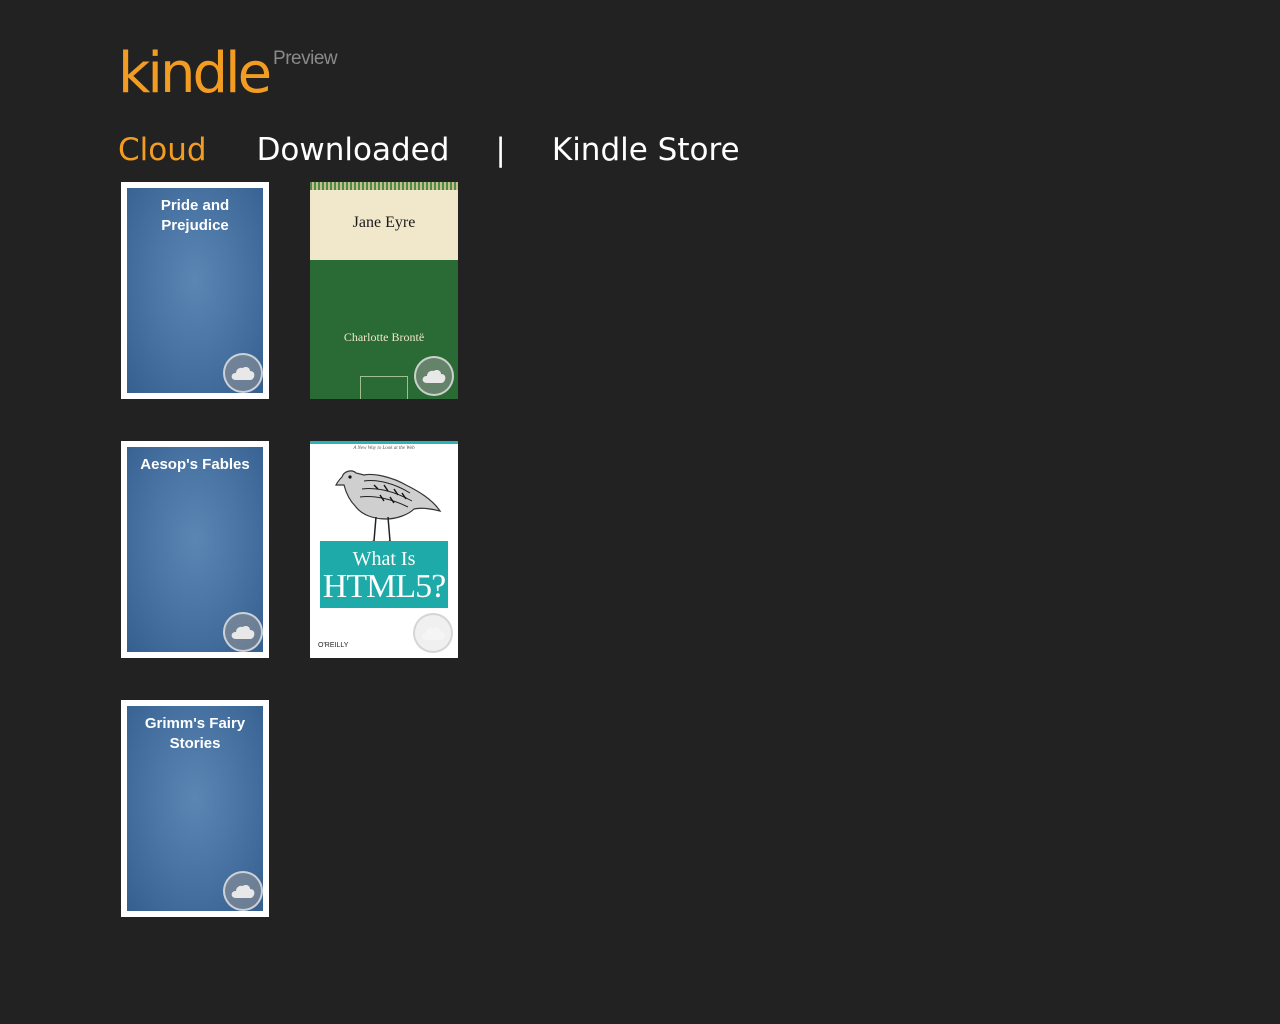  Describe the element at coordinates (388, 508) in the screenshot. I see `bird-illustration-icon` at that location.